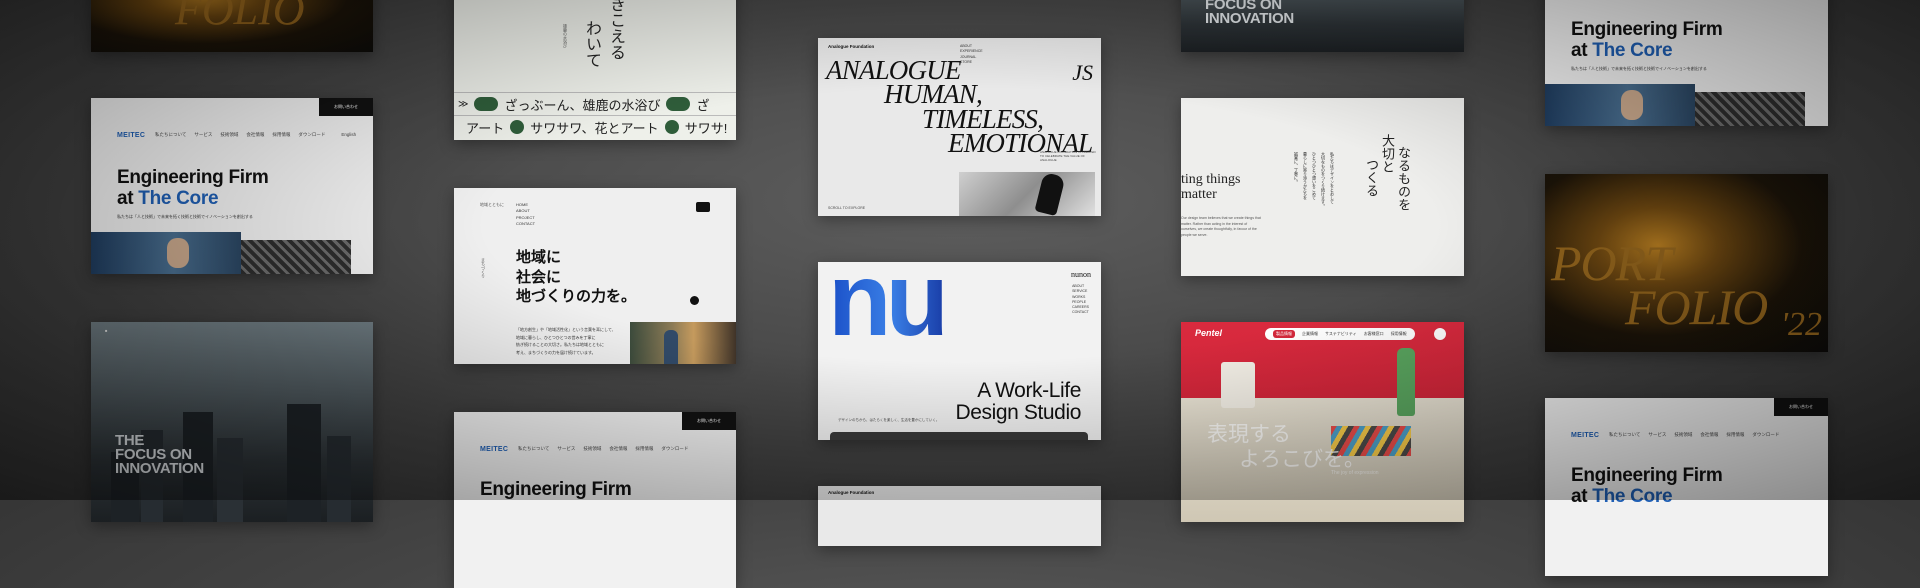 This screenshot has width=1920, height=588. Describe the element at coordinates (1080, 291) in the screenshot. I see `menu-item: SERVICE` at that location.